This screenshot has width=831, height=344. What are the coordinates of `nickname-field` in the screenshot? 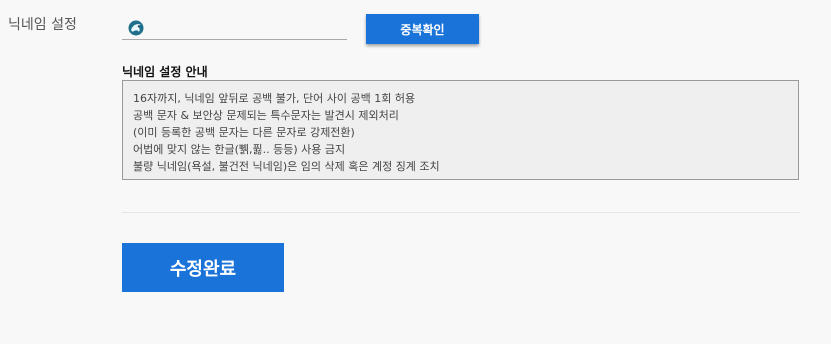 It's located at (234, 27).